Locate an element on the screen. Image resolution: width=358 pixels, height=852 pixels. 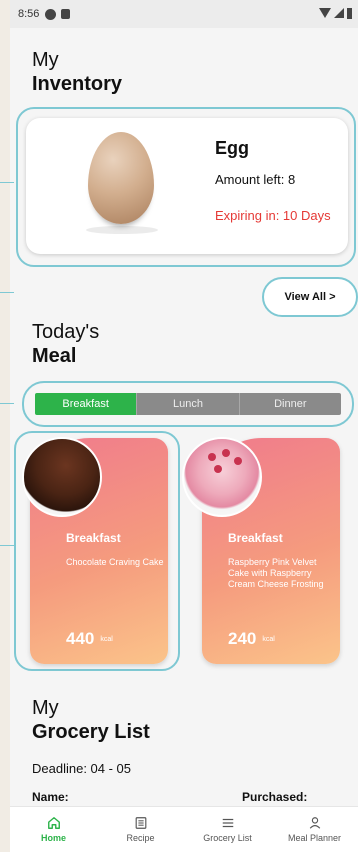
tab-breakfast: Breakfast is located at coordinates (86, 404).